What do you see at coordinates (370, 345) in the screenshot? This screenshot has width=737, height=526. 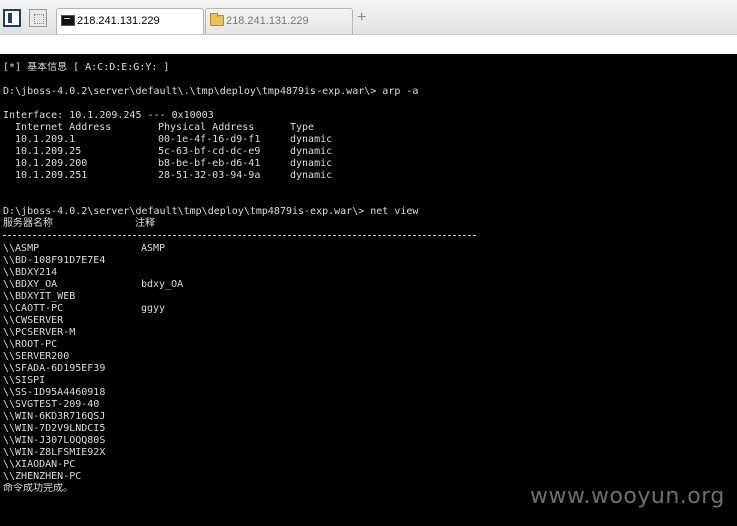 I see `server-row: \\ROOT-PC` at bounding box center [370, 345].